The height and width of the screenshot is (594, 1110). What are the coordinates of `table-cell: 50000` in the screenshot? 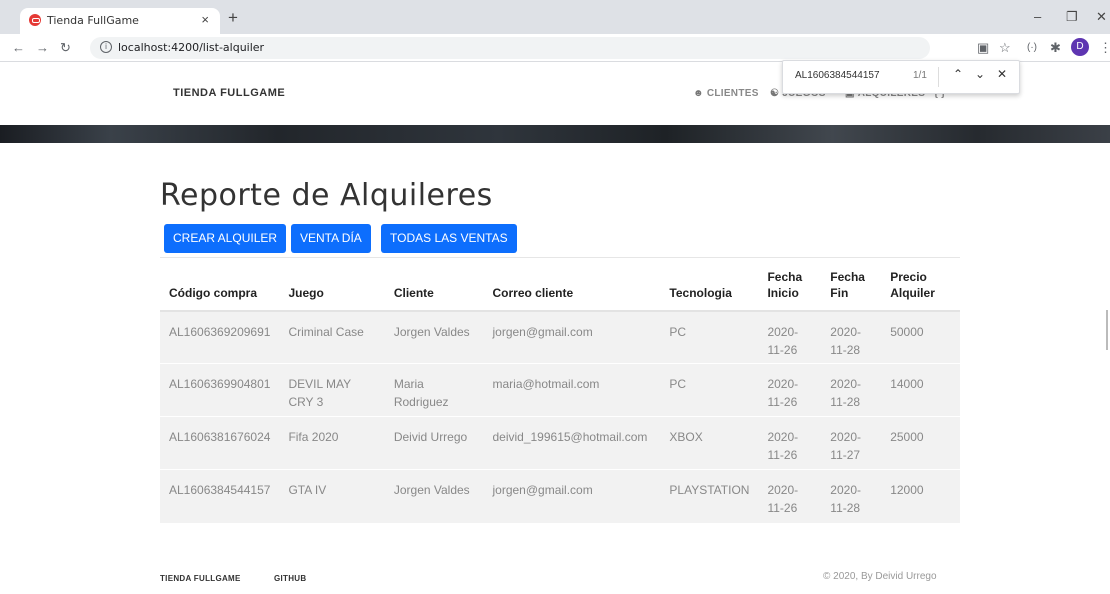 It's located at (920, 337).